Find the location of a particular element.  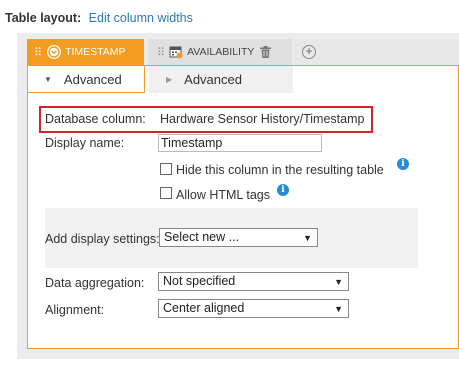

tab-availability-label: AVAILABILITY is located at coordinates (221, 52).